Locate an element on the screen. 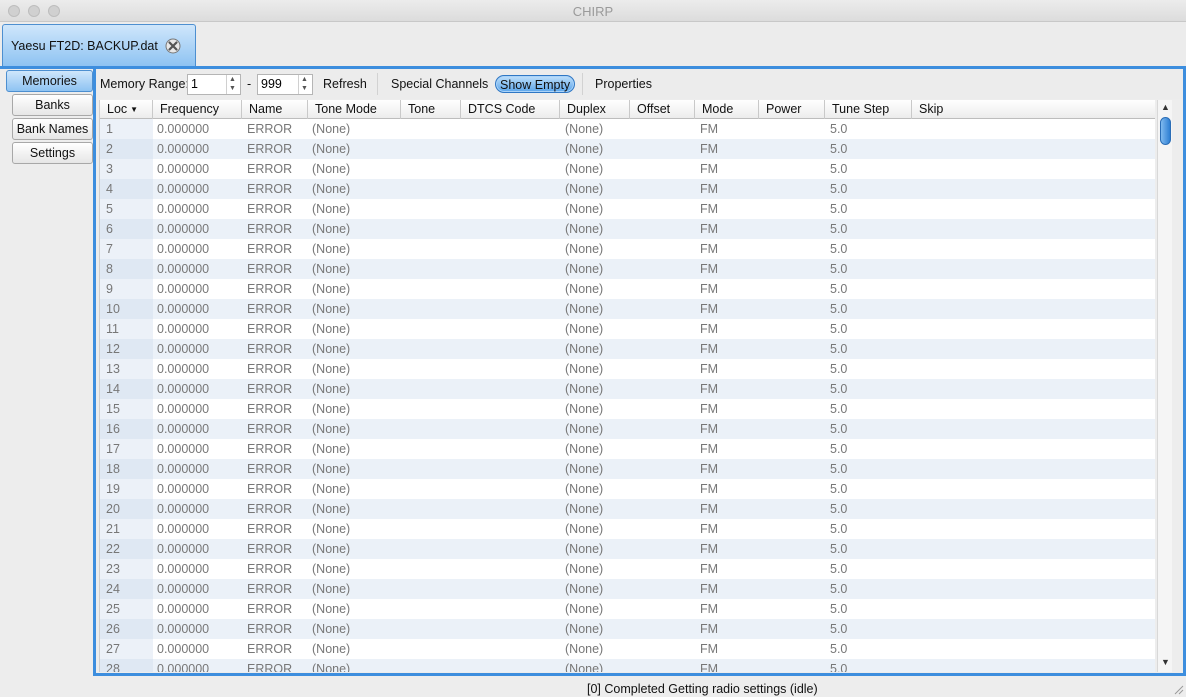 Image resolution: width=1186 pixels, height=697 pixels. cell-loc: 3 is located at coordinates (107, 169).